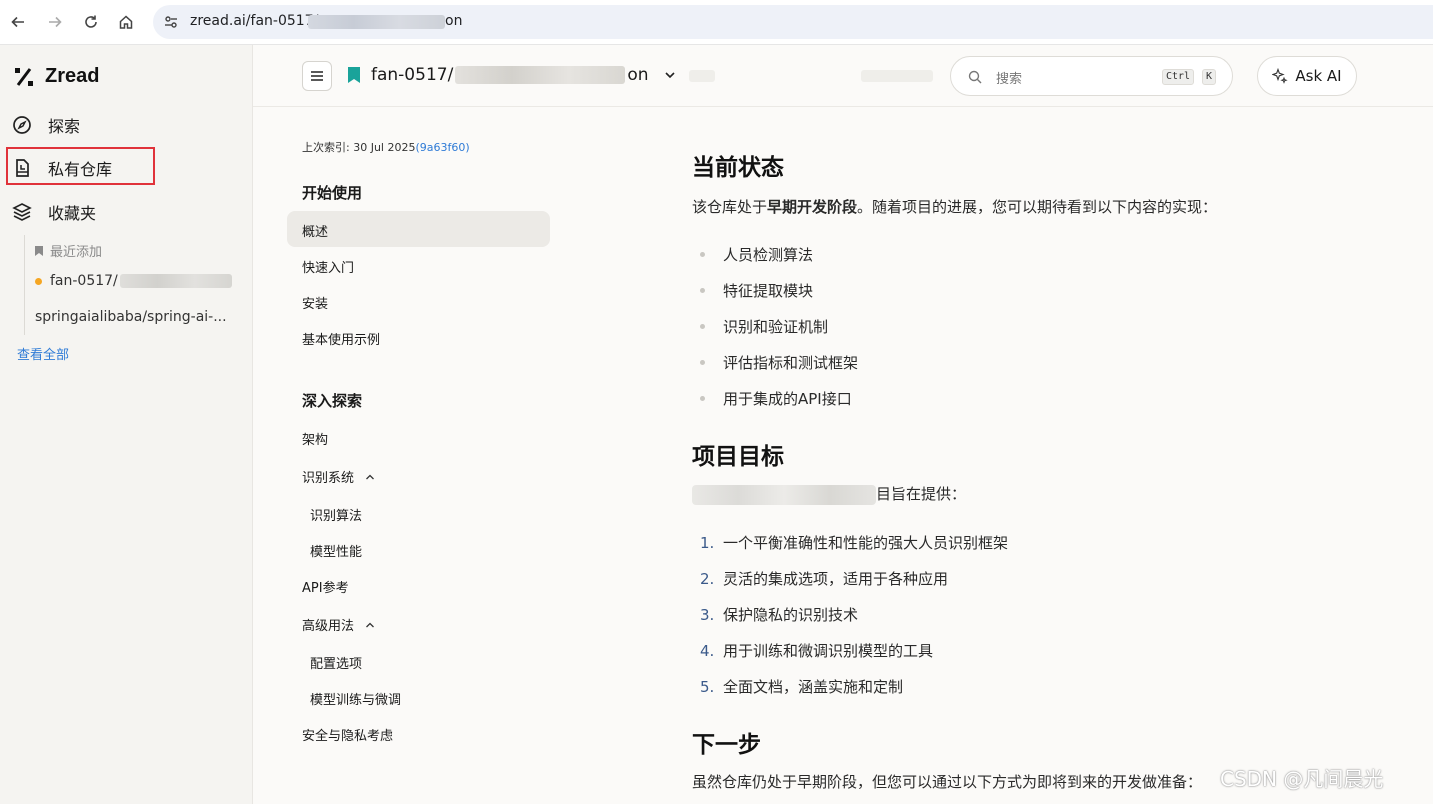 Image resolution: width=1433 pixels, height=804 pixels. Describe the element at coordinates (784, 494) in the screenshot. I see `redacted-text` at that location.